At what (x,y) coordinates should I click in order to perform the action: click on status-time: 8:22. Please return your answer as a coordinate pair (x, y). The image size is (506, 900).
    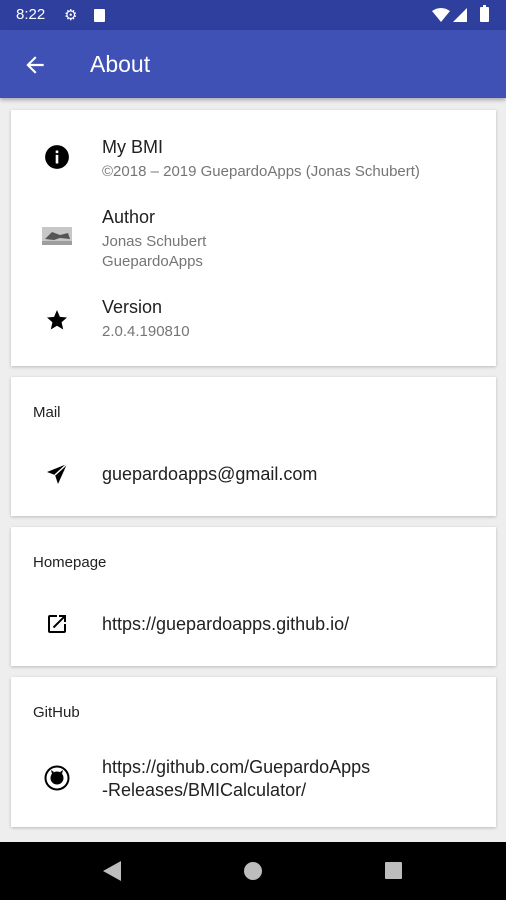
    Looking at the image, I should click on (31, 14).